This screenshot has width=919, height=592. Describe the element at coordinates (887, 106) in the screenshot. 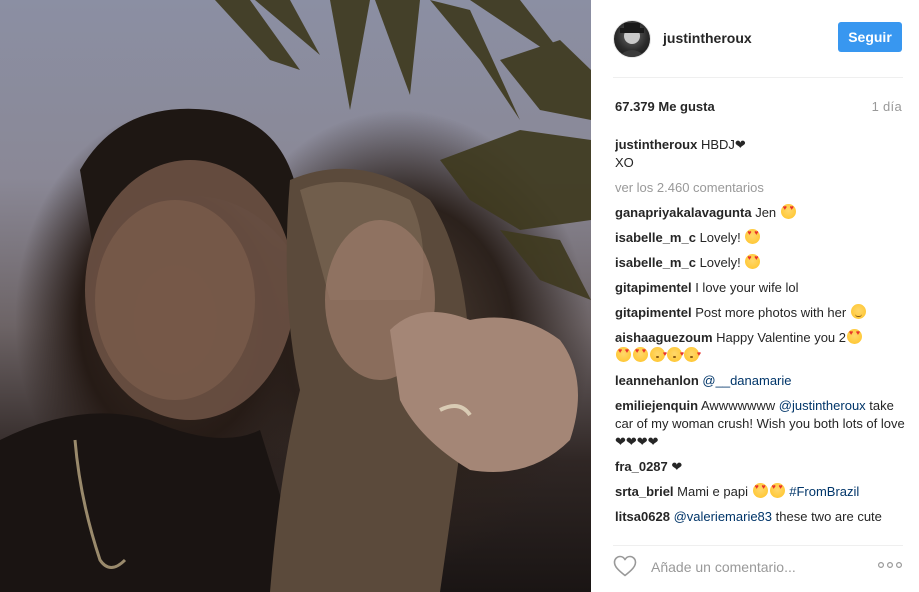

I see `post-timestamp: 1 día` at that location.